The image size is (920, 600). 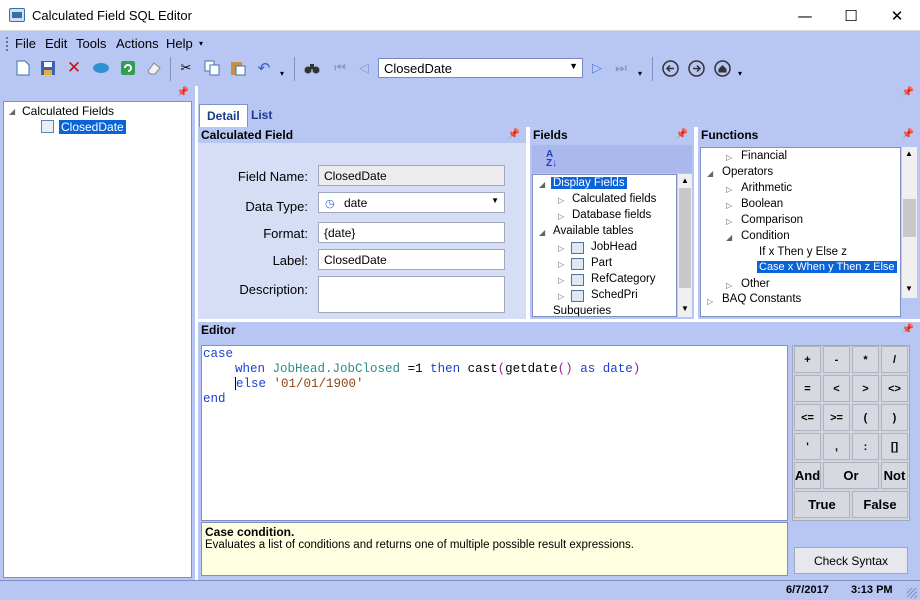 I want to click on op-multiply-button: *, so click(x=865, y=359).